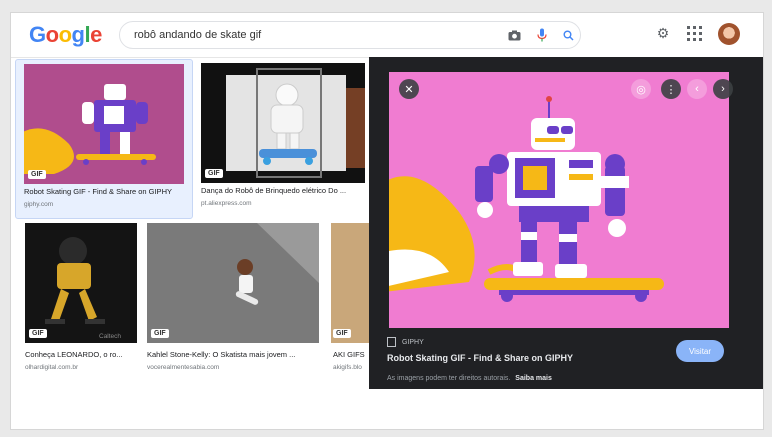 The height and width of the screenshot is (437, 772). I want to click on panel-source-row: GIPHY, so click(405, 342).